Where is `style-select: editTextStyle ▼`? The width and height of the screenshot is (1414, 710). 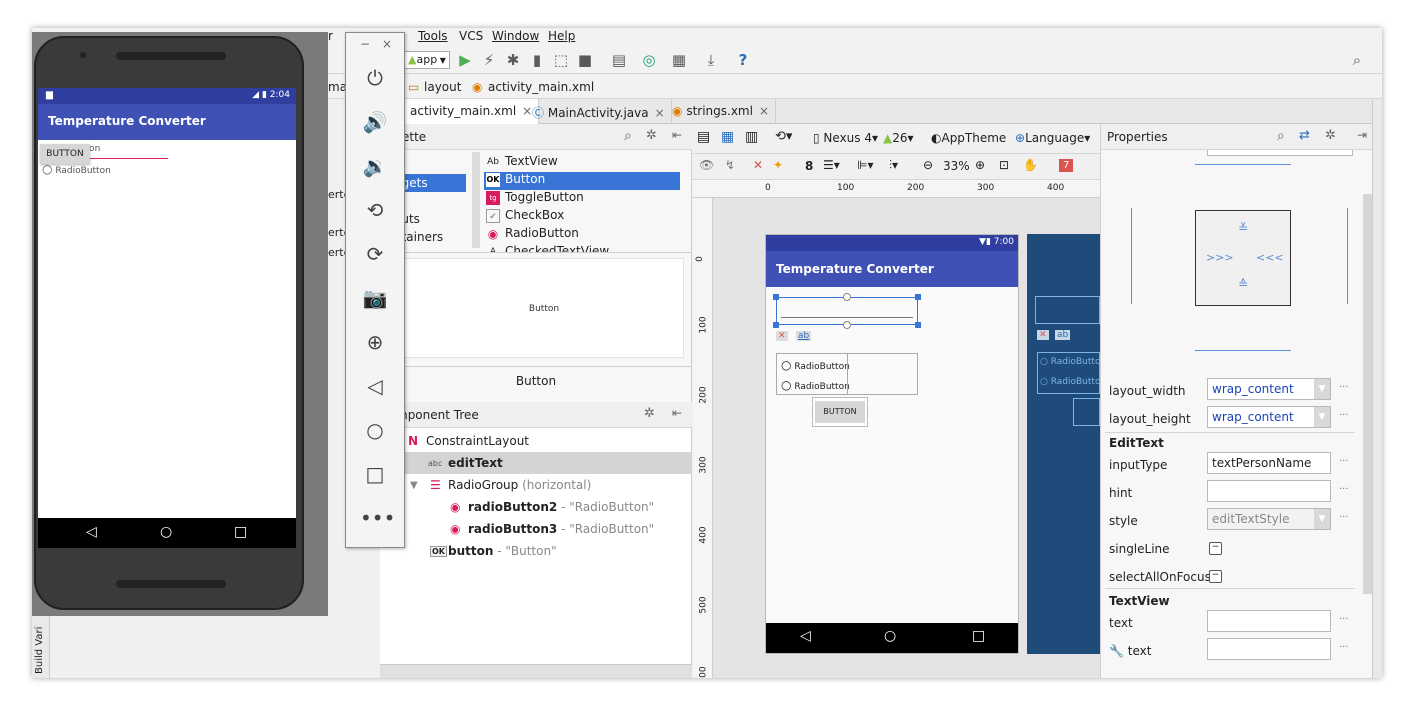
style-select: editTextStyle ▼ is located at coordinates (1269, 519).